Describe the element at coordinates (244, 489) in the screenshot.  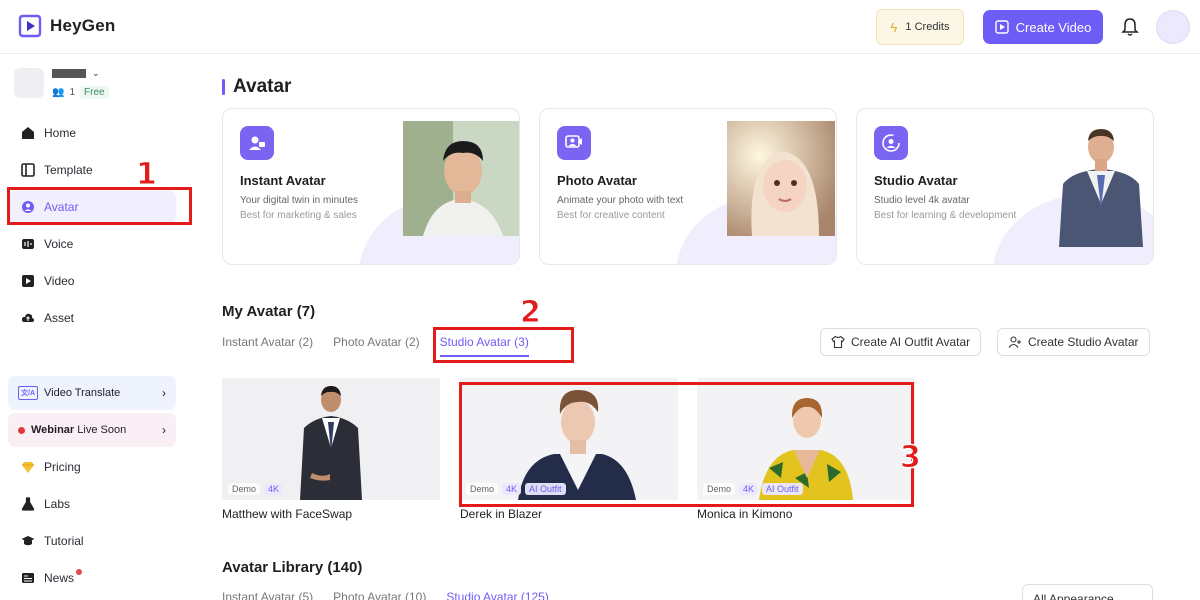
I see `demo-badge: Demo` at that location.